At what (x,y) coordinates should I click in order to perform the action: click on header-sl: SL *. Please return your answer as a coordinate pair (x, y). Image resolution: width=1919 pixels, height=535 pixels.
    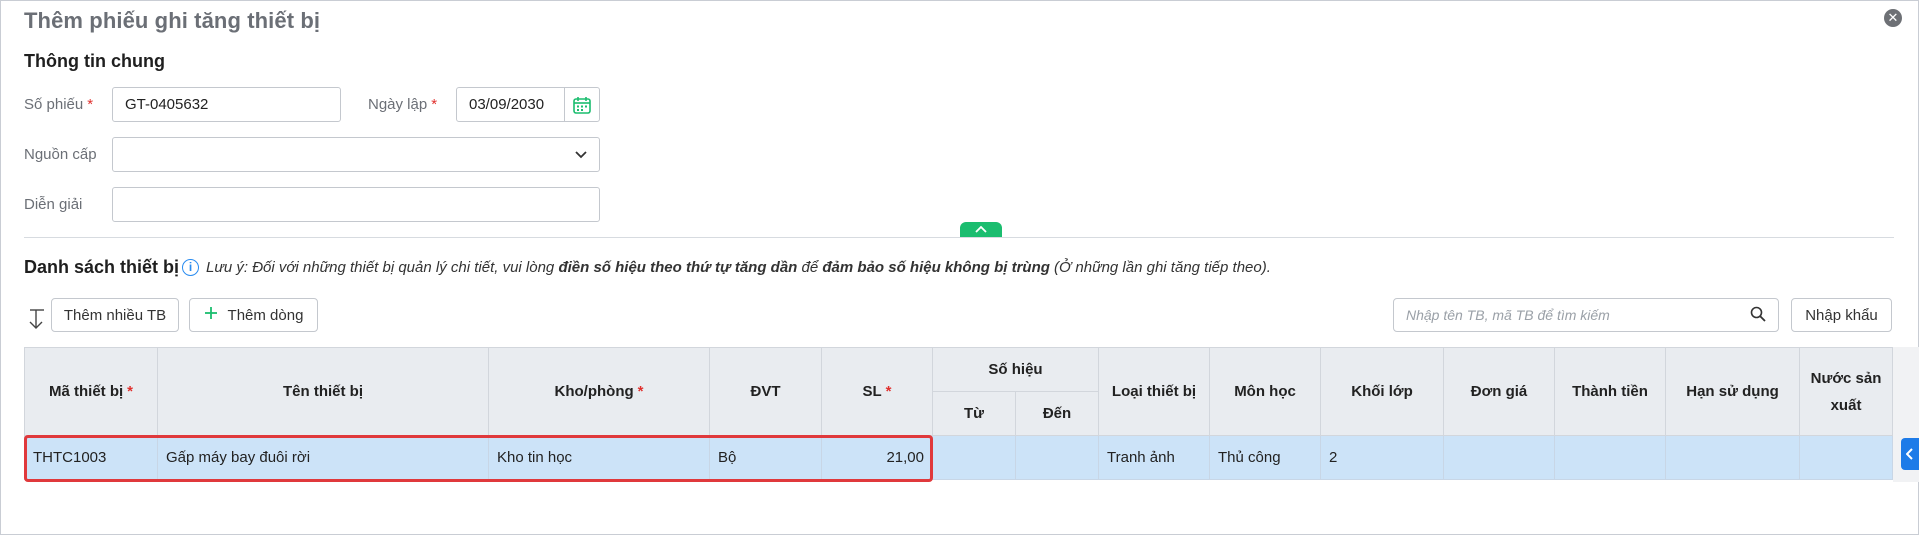
    Looking at the image, I should click on (877, 391).